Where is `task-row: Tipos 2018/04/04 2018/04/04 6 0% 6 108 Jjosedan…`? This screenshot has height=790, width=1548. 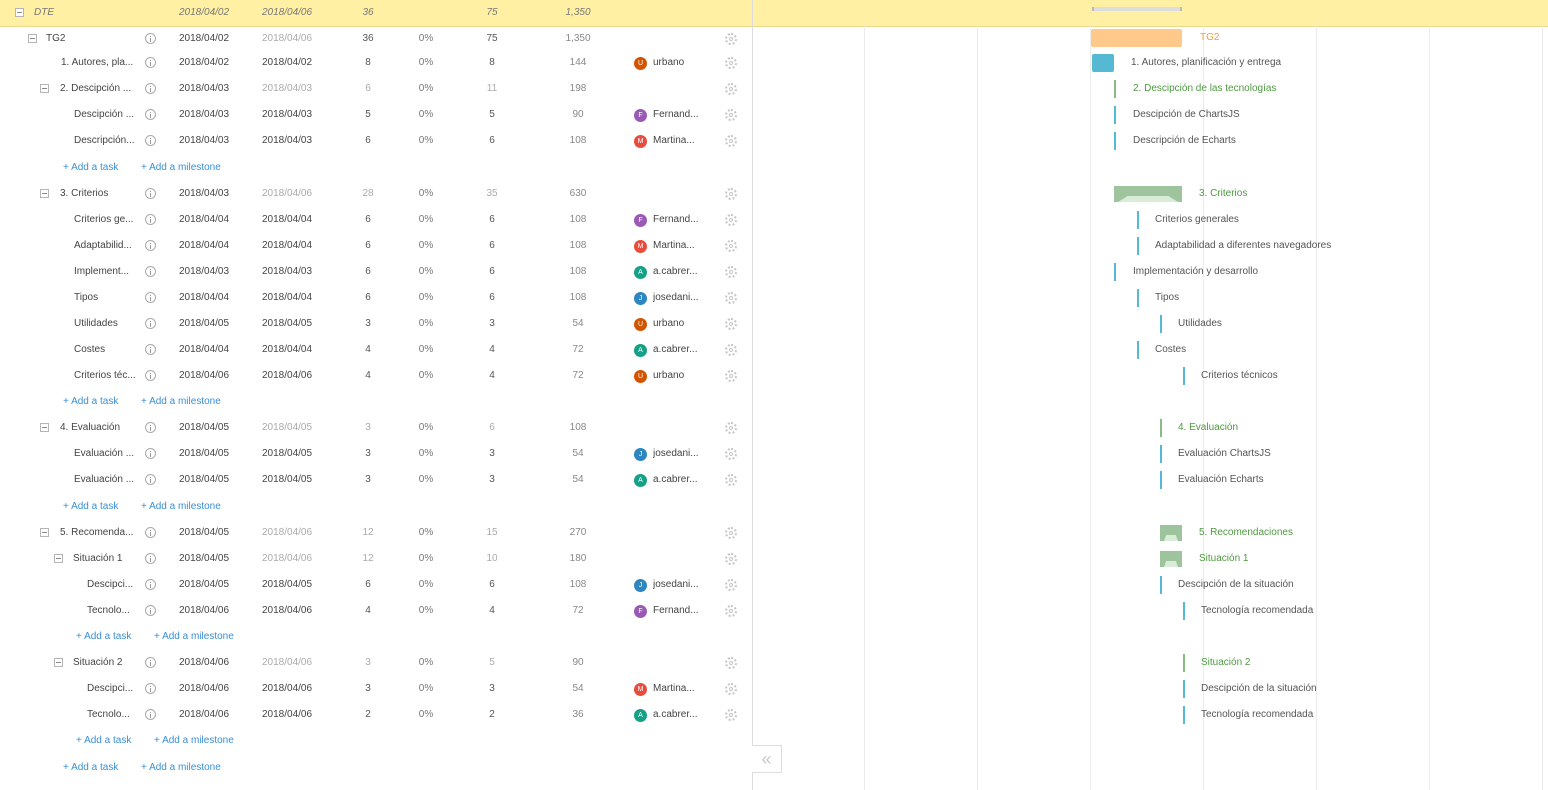
task-row: Tipos 2018/04/04 2018/04/04 6 0% 6 108 Jjosedan… is located at coordinates (376, 298).